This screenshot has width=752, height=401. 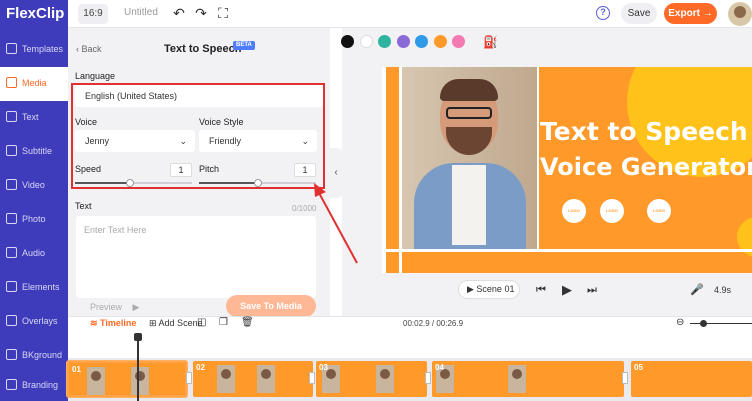 I want to click on sidebar-item-label: Overlays, so click(x=40, y=321).